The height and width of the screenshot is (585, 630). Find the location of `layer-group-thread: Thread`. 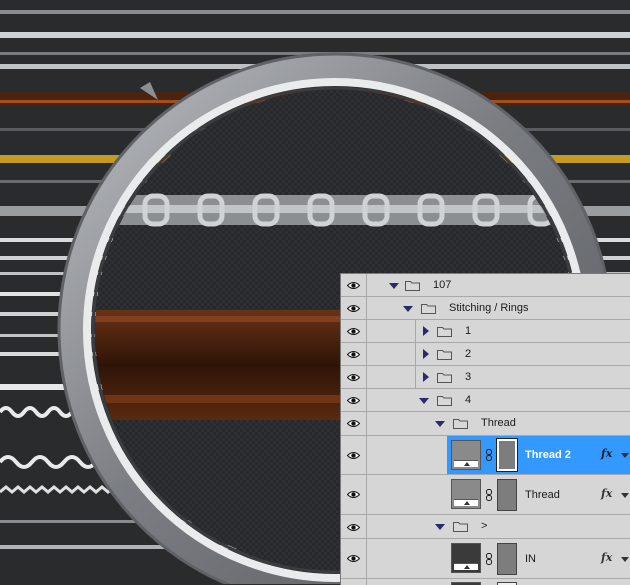

layer-group-thread: Thread is located at coordinates (485, 424).